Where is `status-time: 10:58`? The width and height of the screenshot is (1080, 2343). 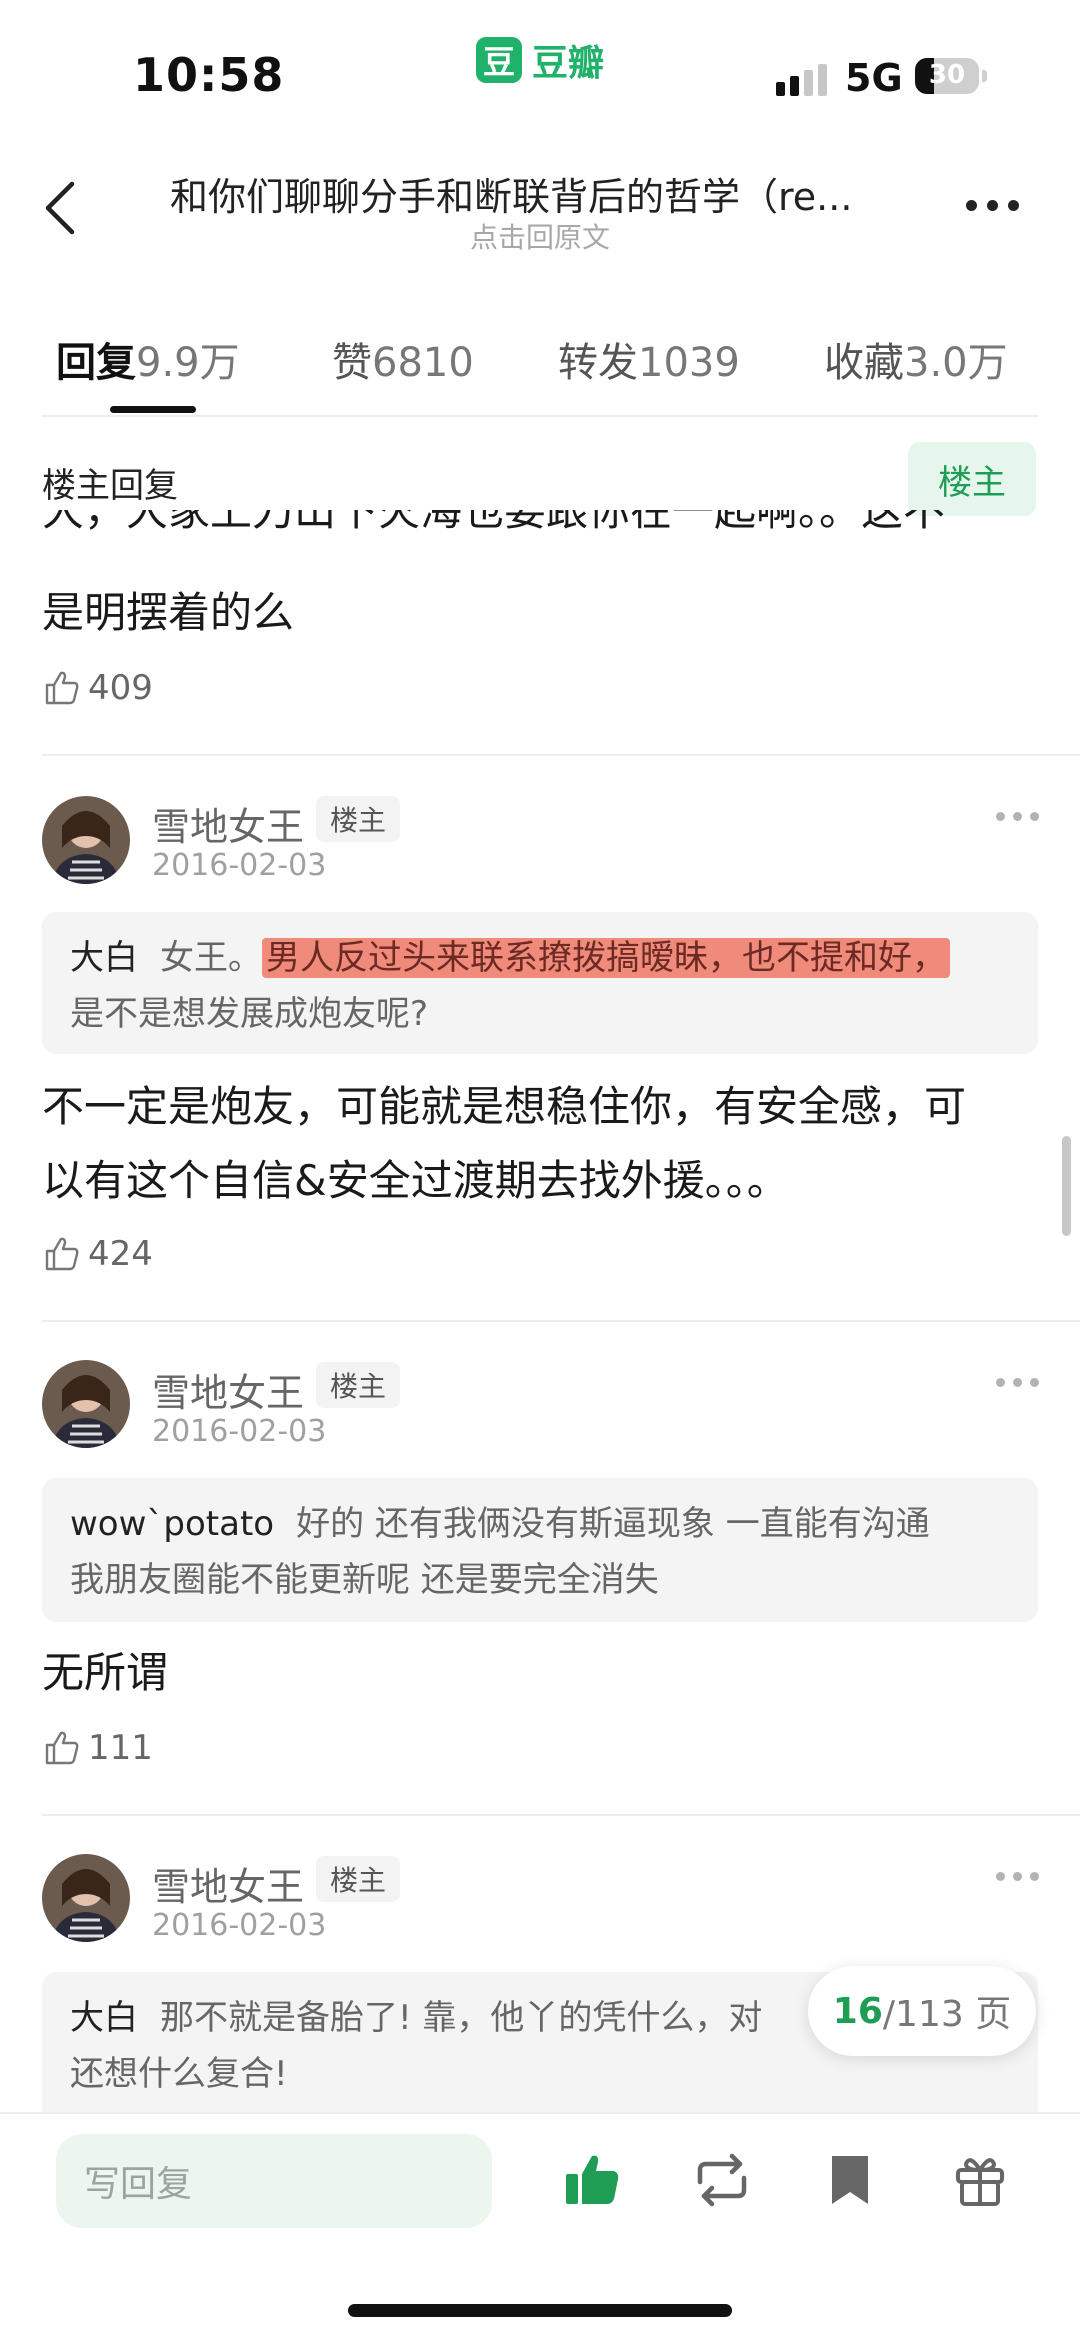
status-time: 10:58 is located at coordinates (209, 75).